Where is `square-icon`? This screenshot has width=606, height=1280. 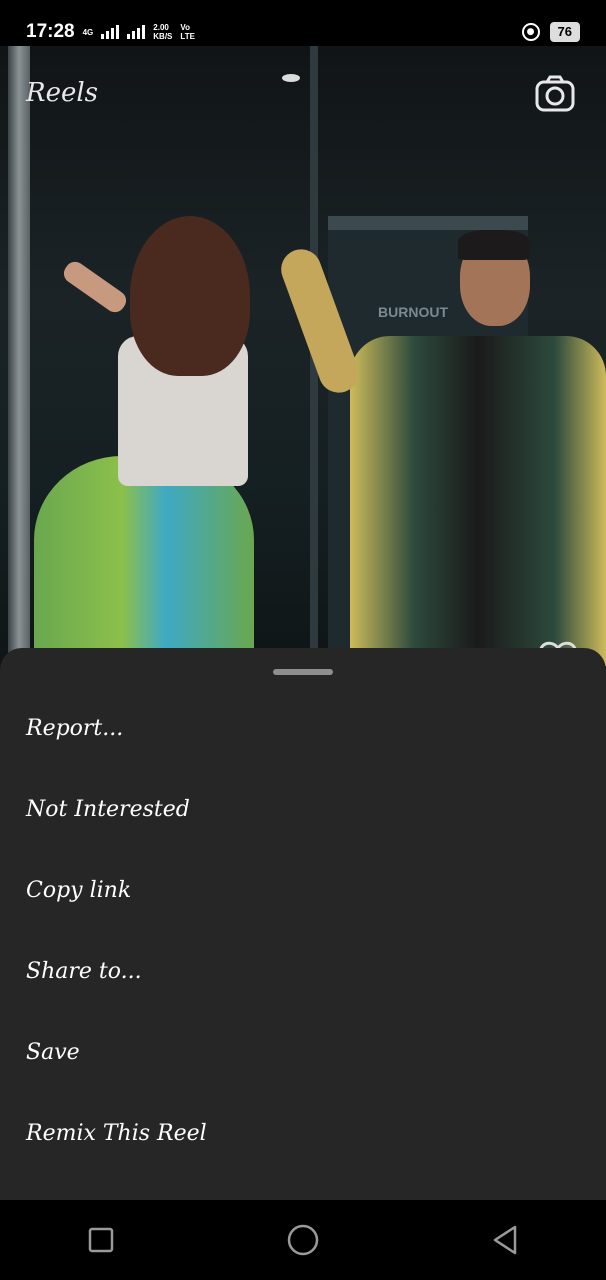
square-icon is located at coordinates (101, 1240).